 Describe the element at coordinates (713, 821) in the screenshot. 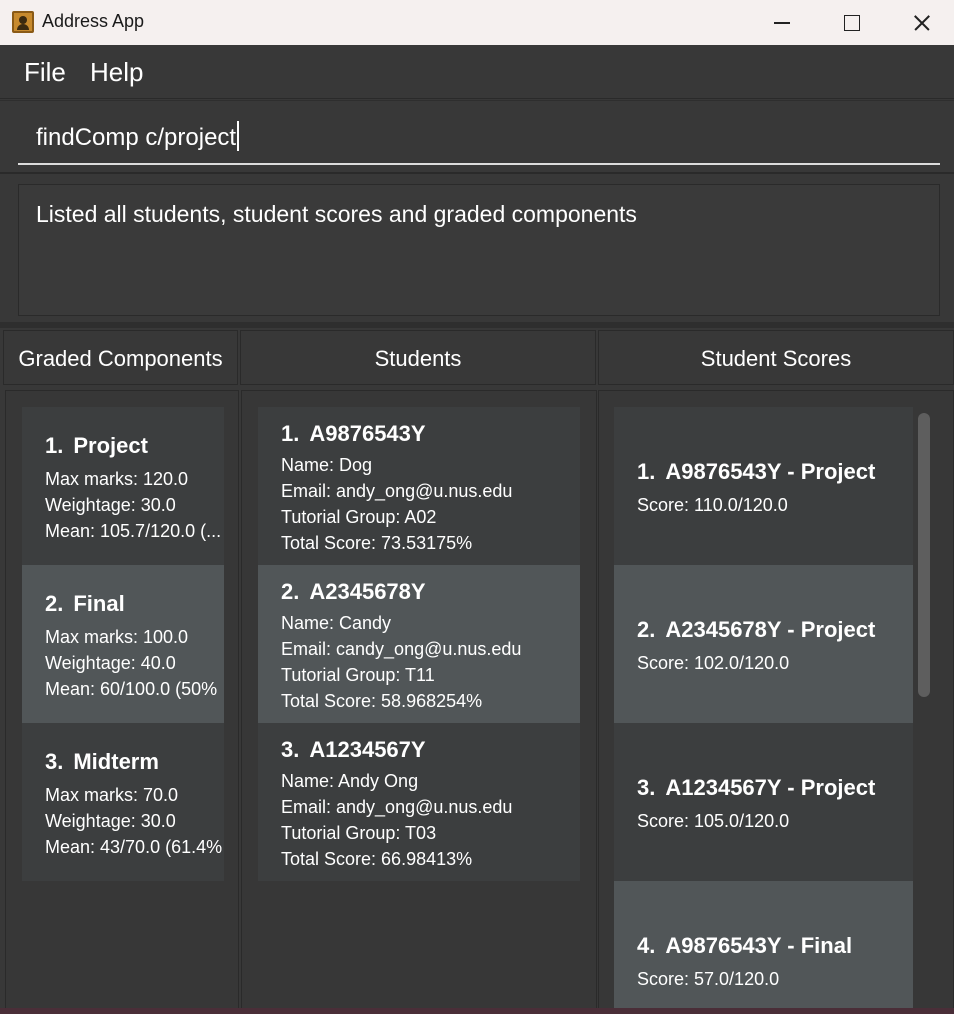

I see `score-value: Score: 105.0/120.0` at that location.